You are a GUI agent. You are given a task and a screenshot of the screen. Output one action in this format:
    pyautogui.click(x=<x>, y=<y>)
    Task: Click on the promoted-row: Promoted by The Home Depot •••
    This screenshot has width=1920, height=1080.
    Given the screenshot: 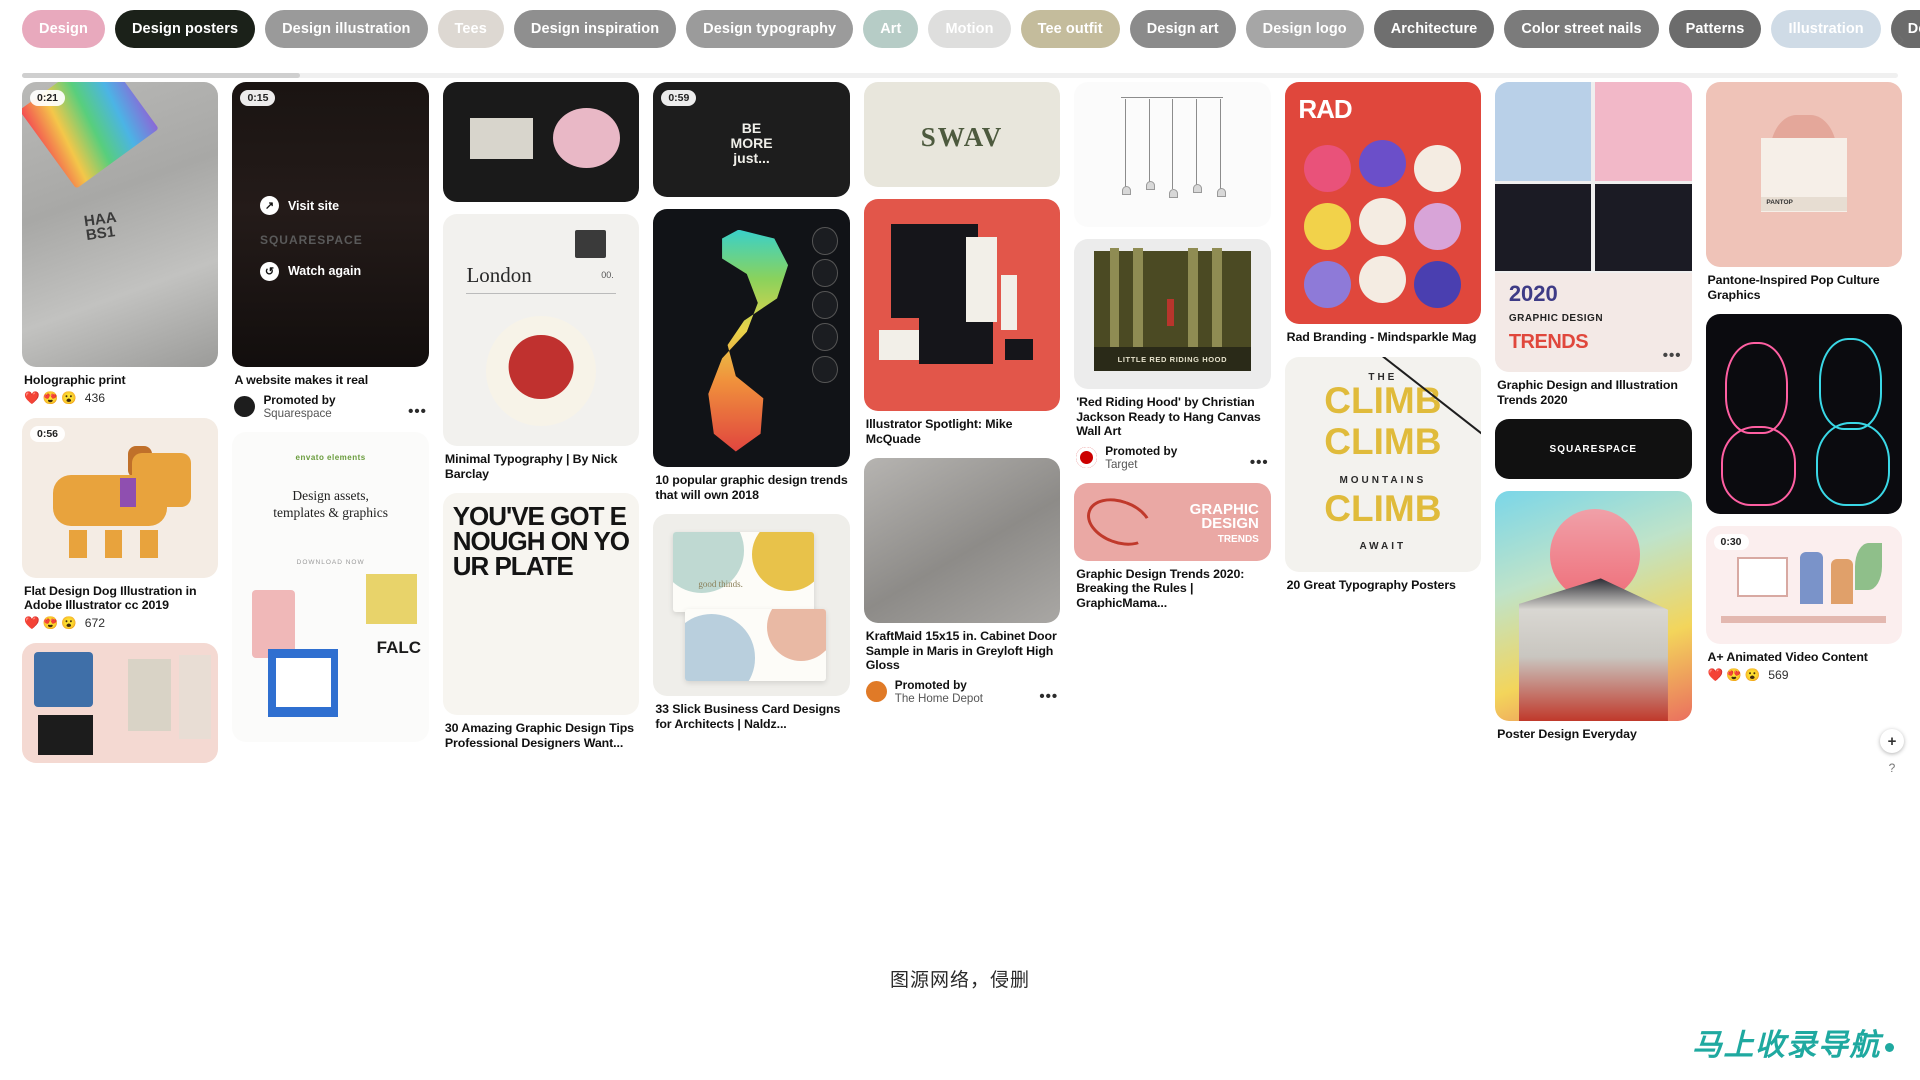 What is the action you would take?
    pyautogui.click(x=961, y=691)
    